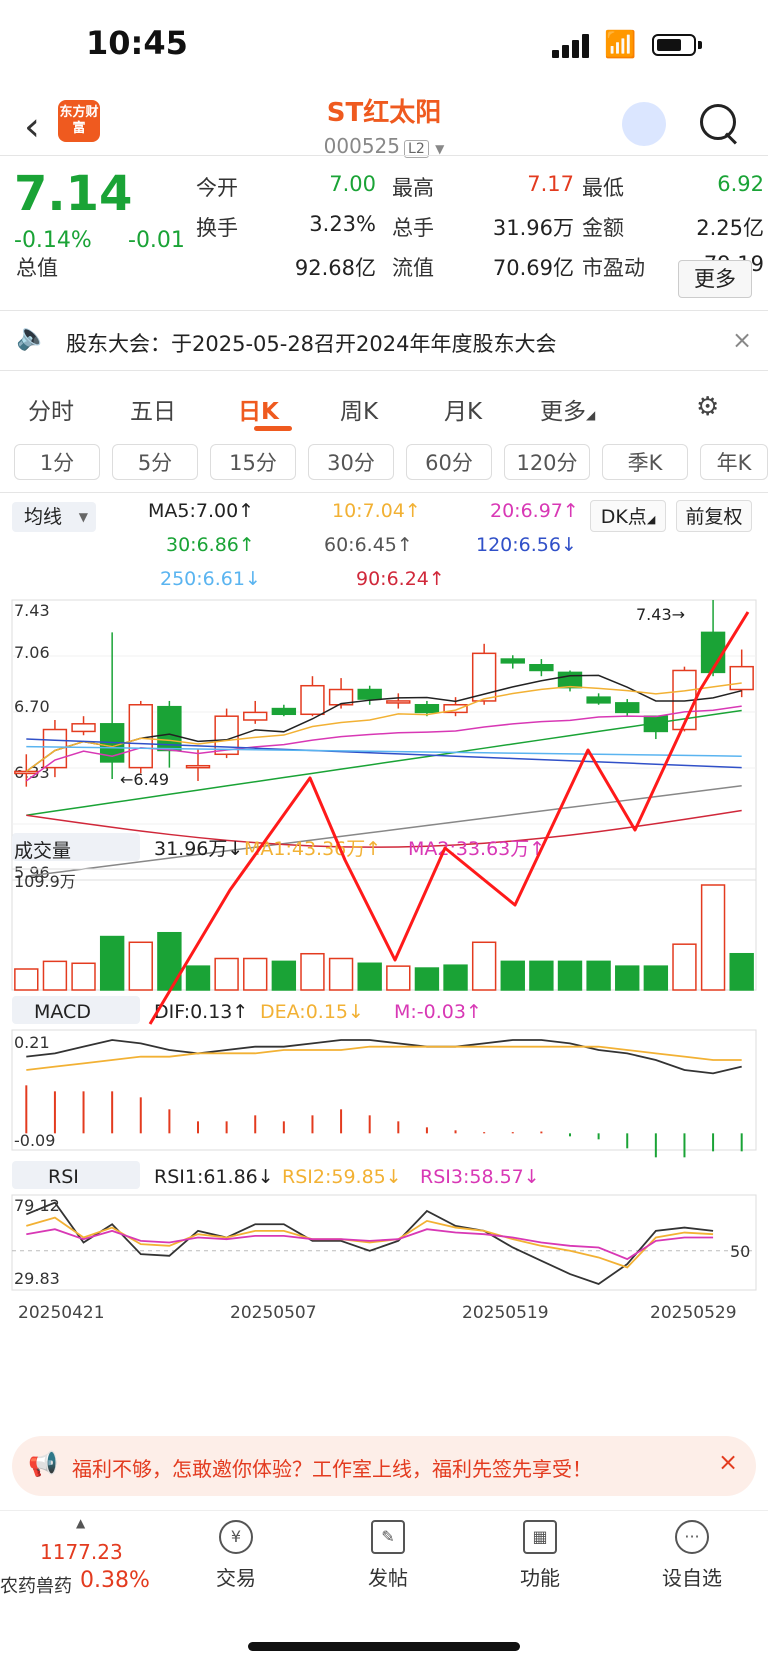  What do you see at coordinates (51, 409) in the screenshot?
I see `tab-intraday: 分时` at bounding box center [51, 409].